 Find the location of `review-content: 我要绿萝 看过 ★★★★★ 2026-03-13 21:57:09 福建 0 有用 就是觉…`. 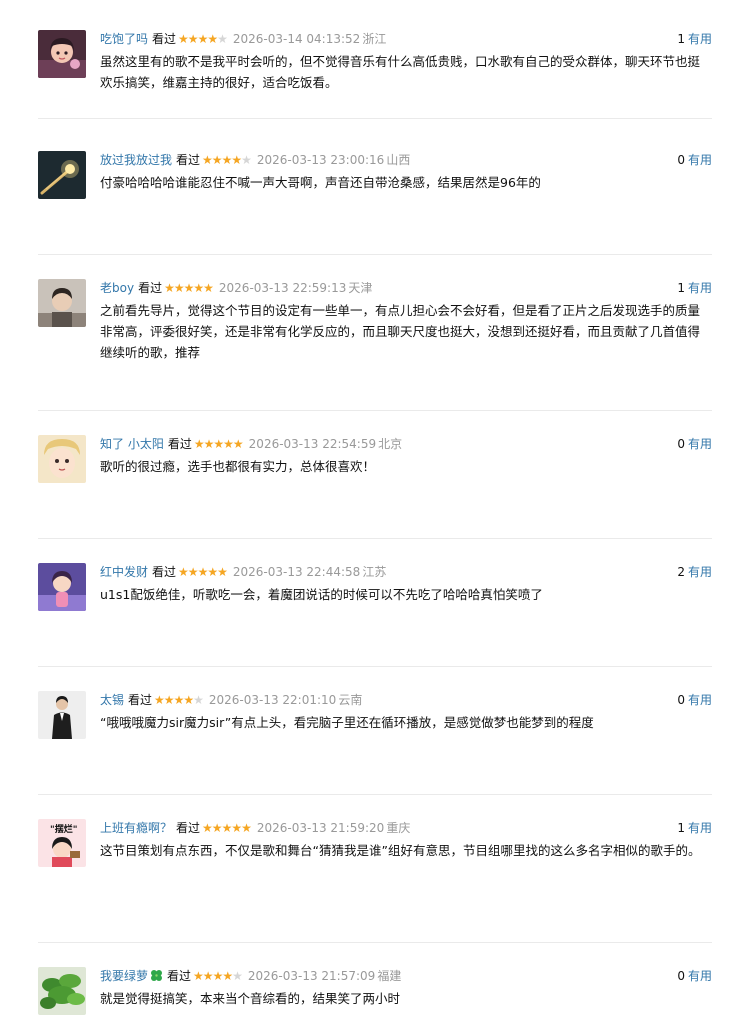

review-content: 我要绿萝 看过 ★★★★★ 2026-03-13 21:57:09 福建 0 有用 就是觉… is located at coordinates (406, 988).